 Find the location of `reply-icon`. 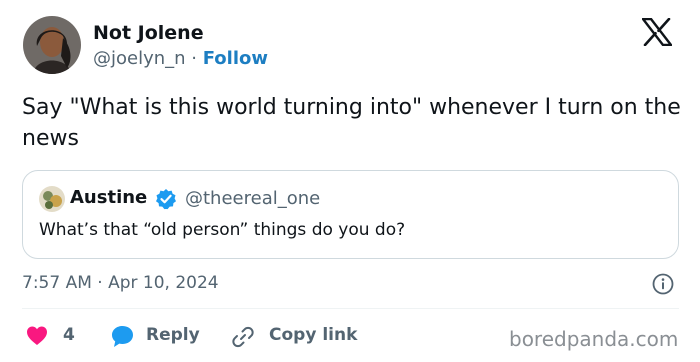

reply-icon is located at coordinates (122, 336).